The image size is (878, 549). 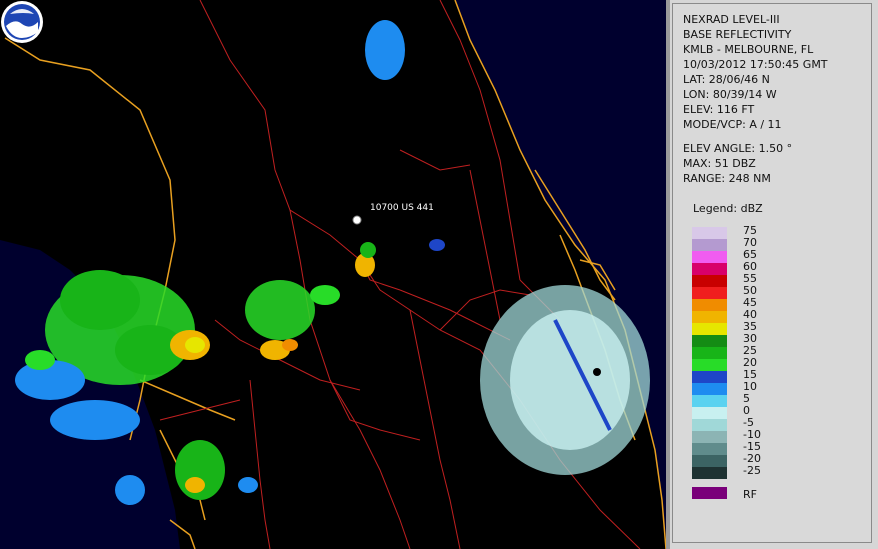 I want to click on max-text: MAX: 51 DBZ, so click(x=719, y=163).